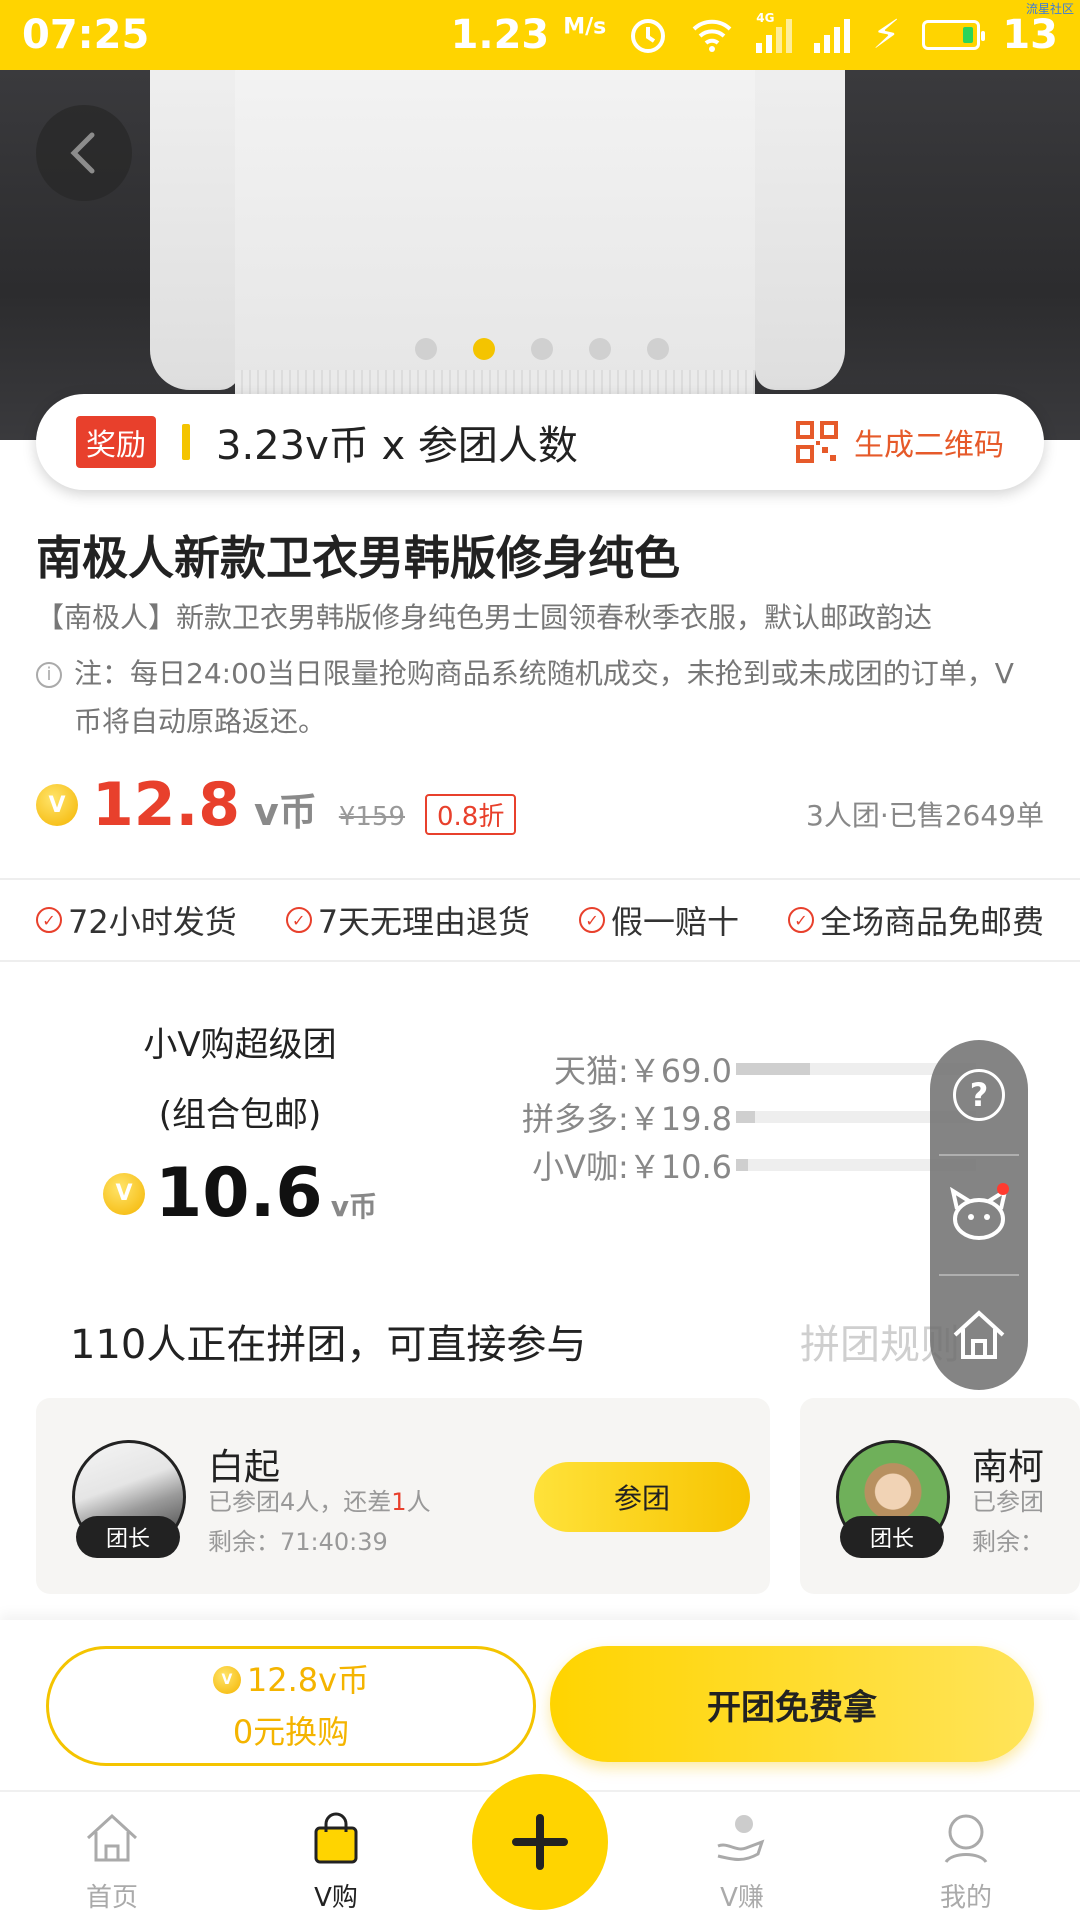 The height and width of the screenshot is (1920, 1080). Describe the element at coordinates (954, 35) in the screenshot. I see `battery-icon` at that location.